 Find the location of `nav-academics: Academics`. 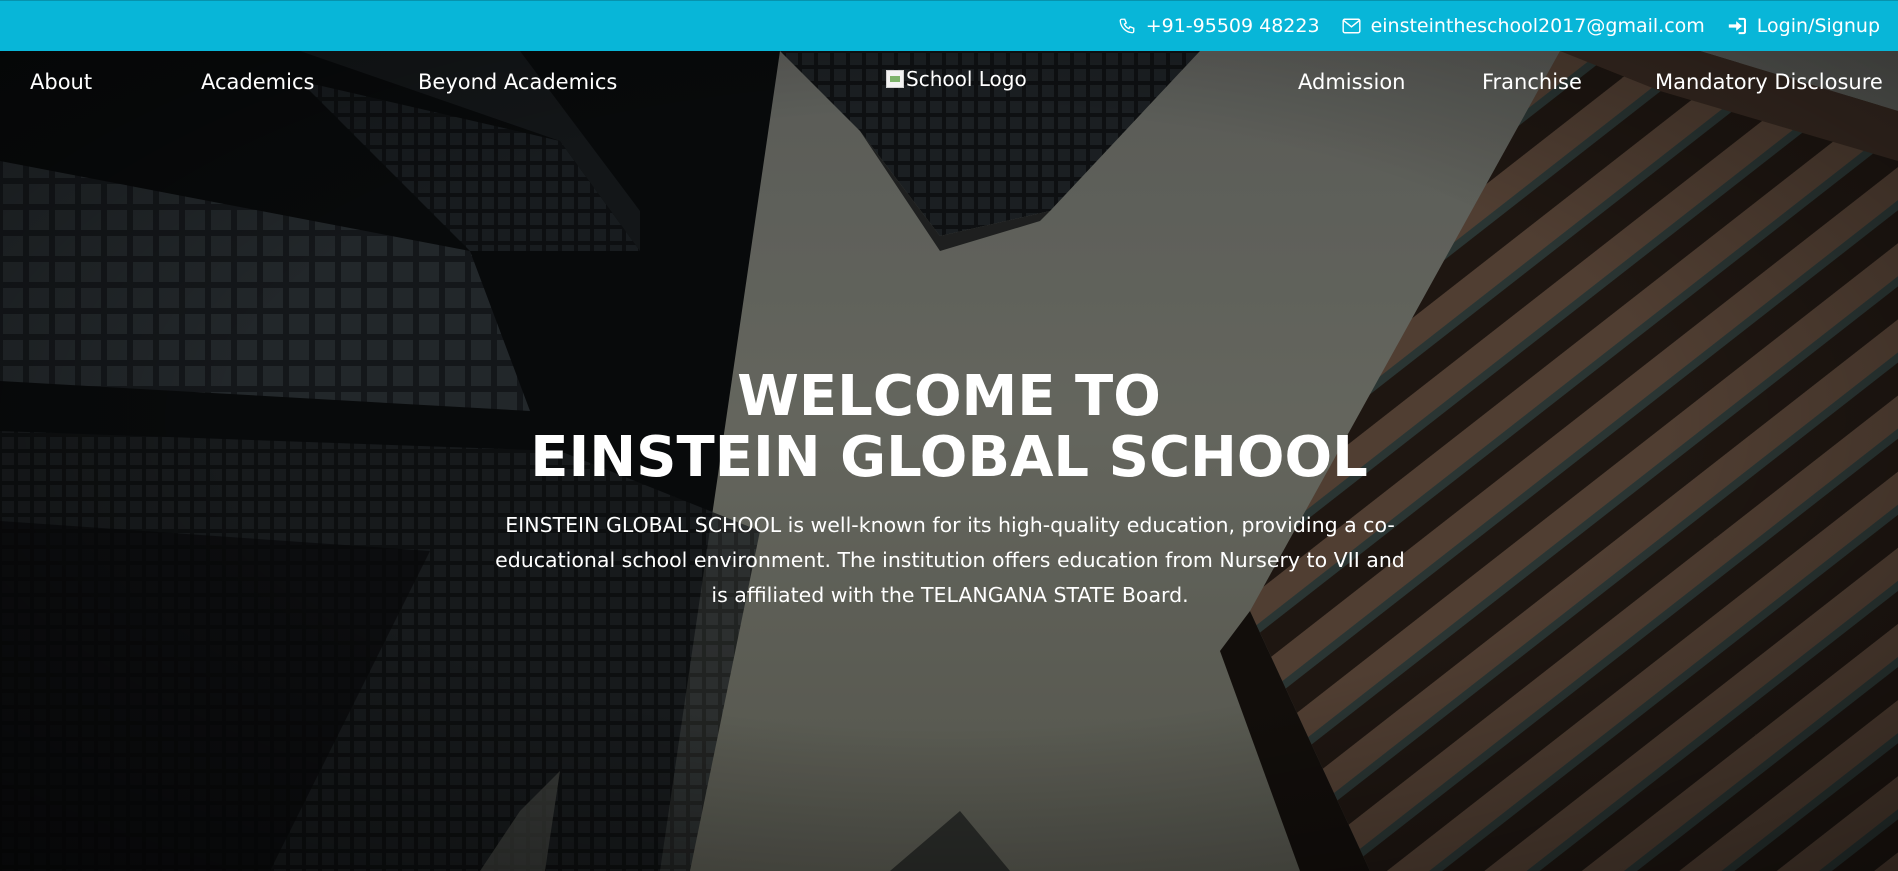

nav-academics: Academics is located at coordinates (257, 82).